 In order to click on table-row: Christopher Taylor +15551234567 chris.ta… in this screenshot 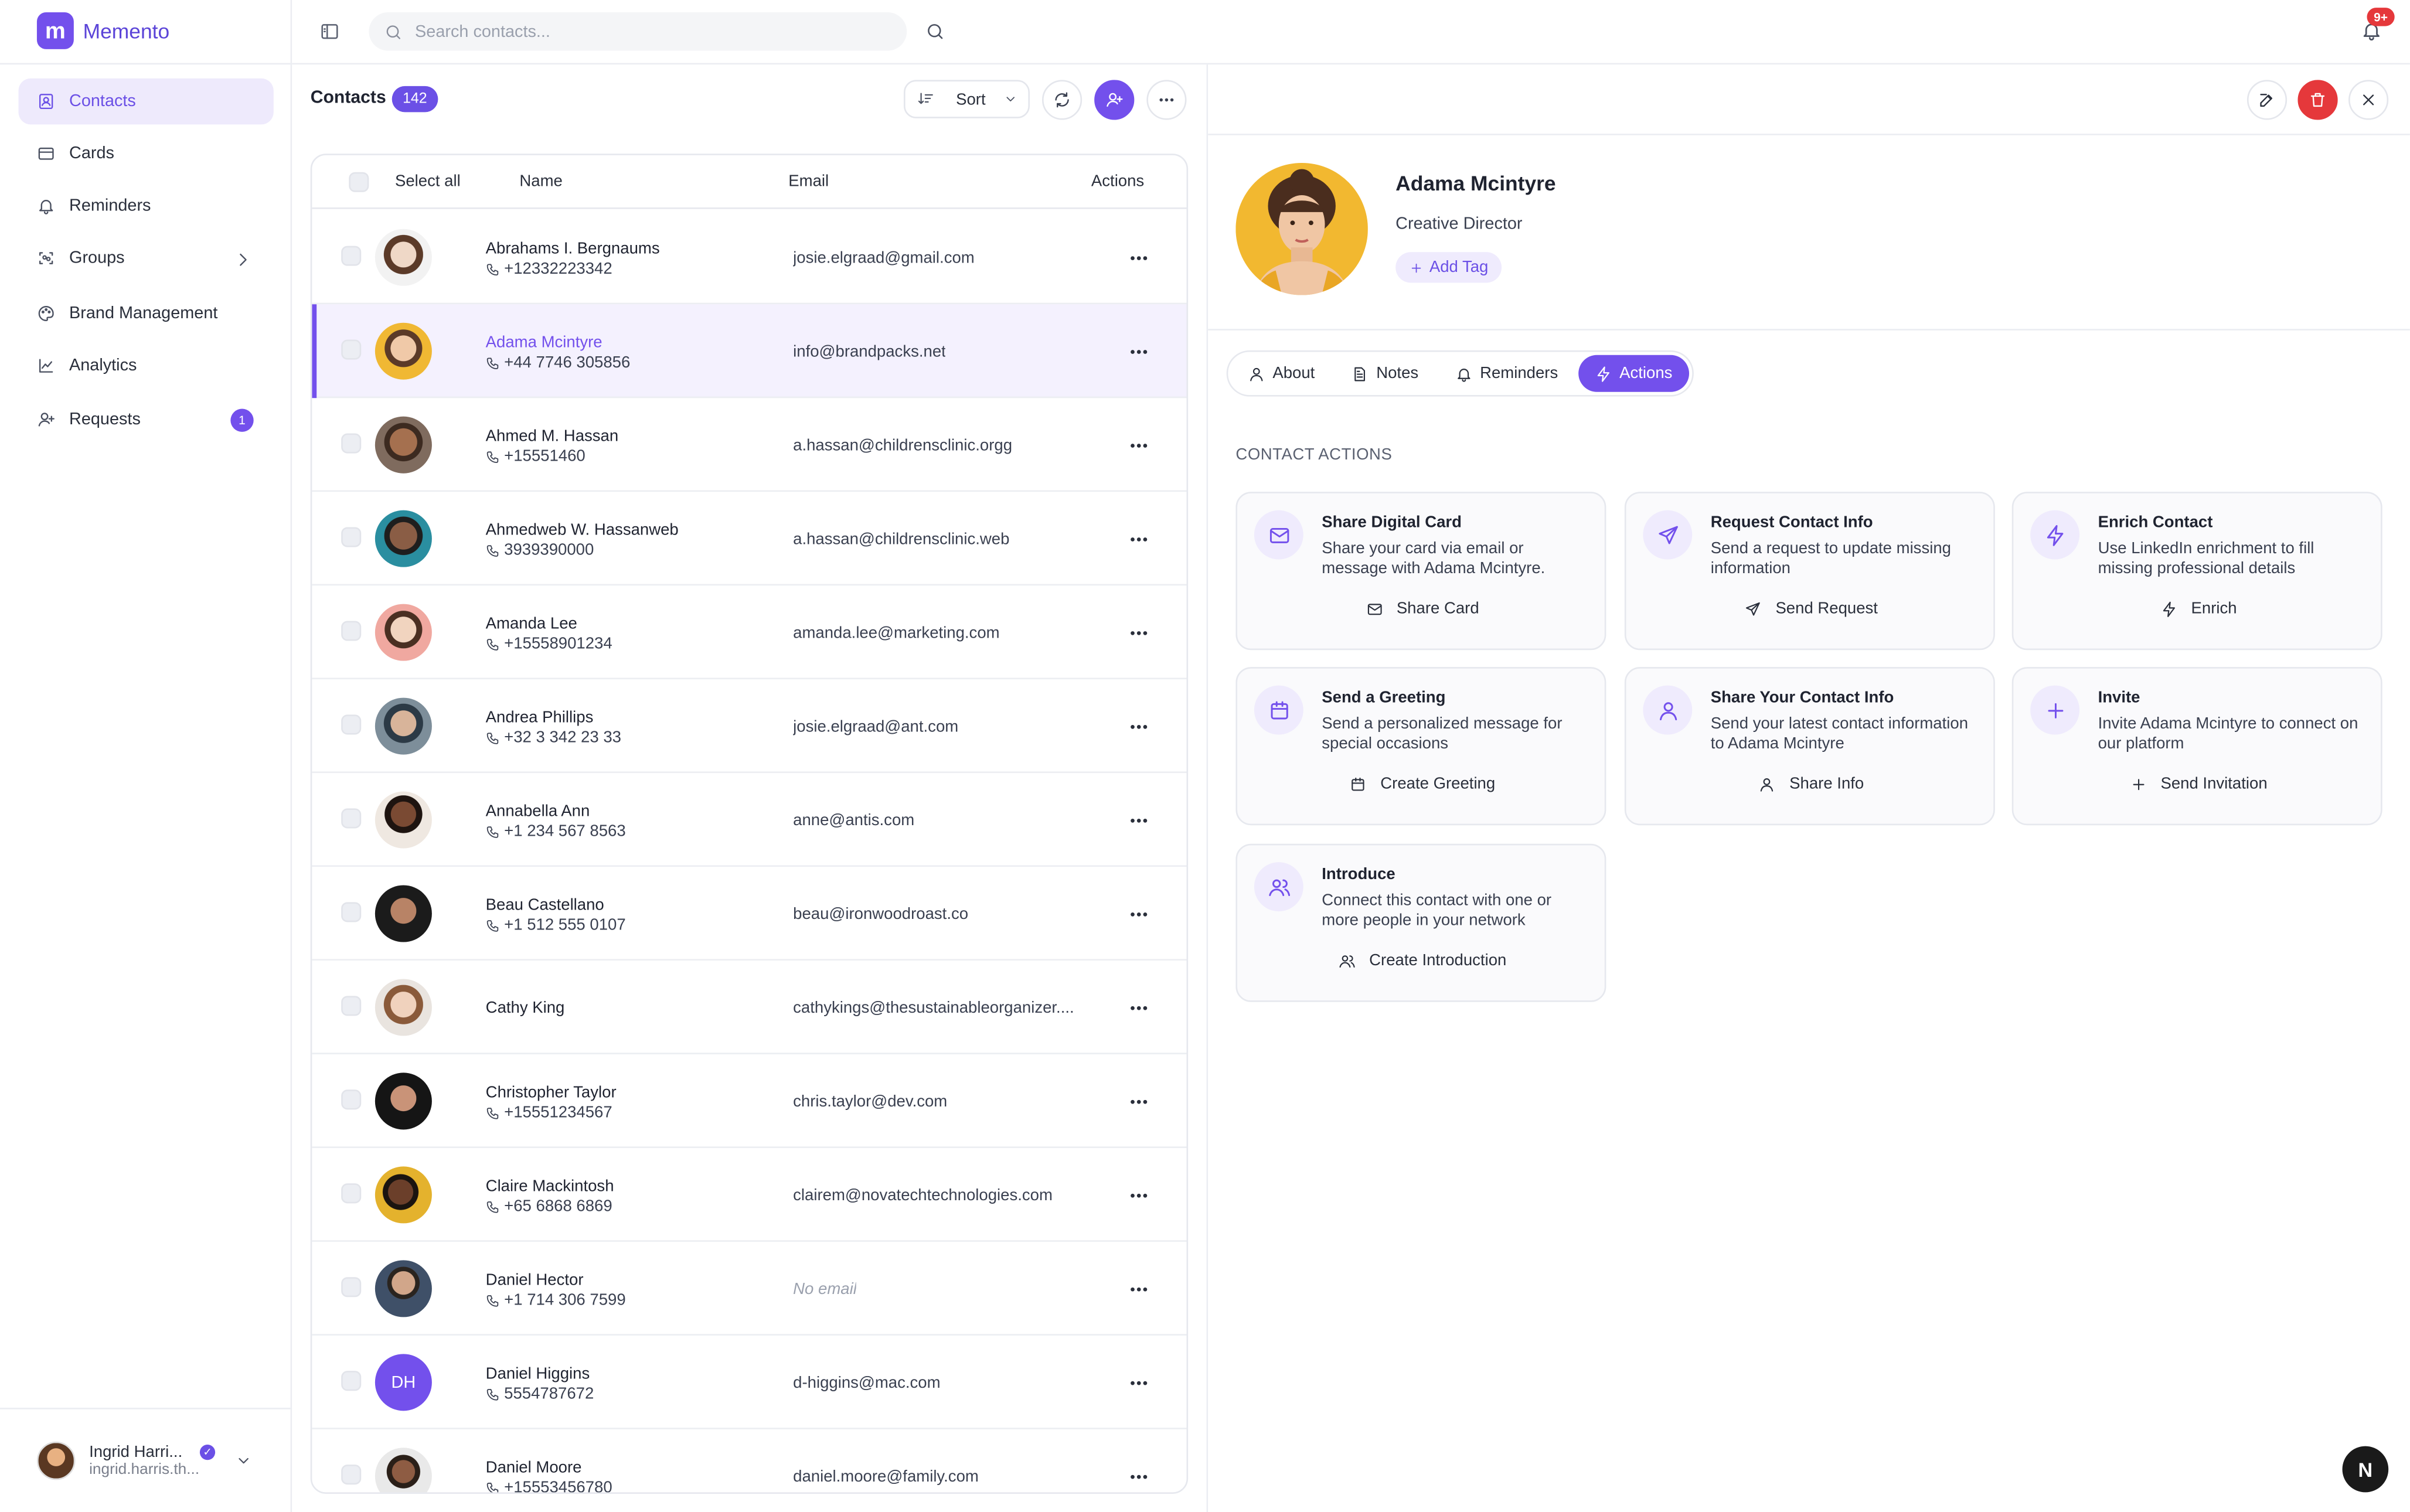, I will do `click(749, 1101)`.